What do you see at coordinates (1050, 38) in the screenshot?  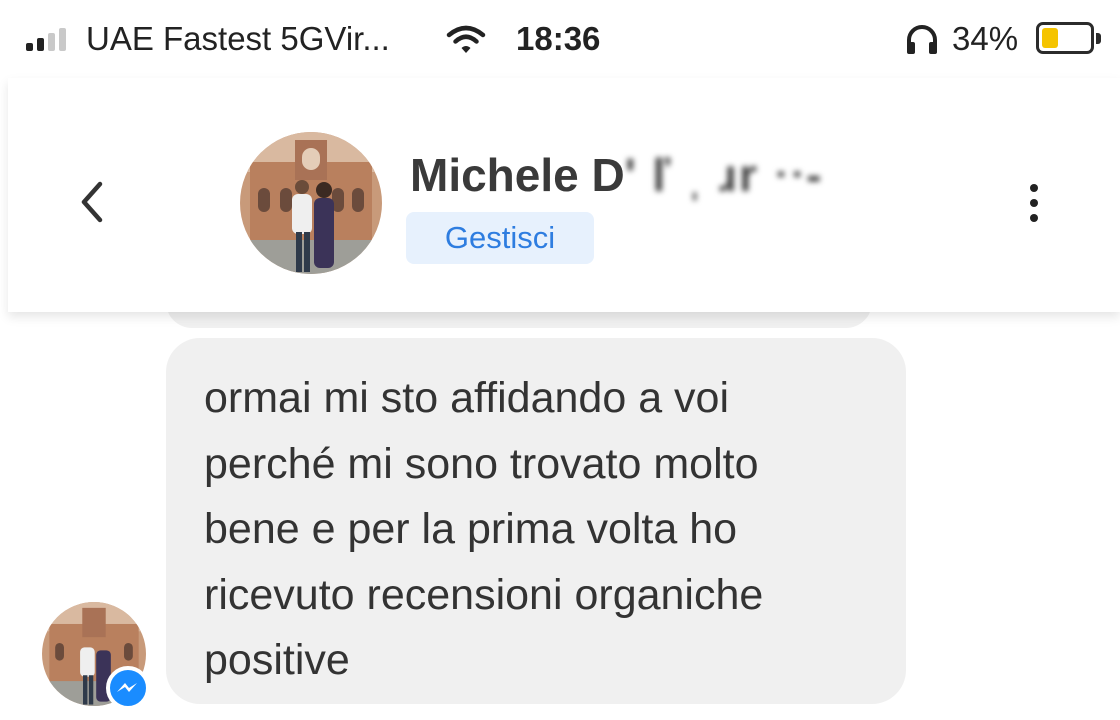 I see `battery-level` at bounding box center [1050, 38].